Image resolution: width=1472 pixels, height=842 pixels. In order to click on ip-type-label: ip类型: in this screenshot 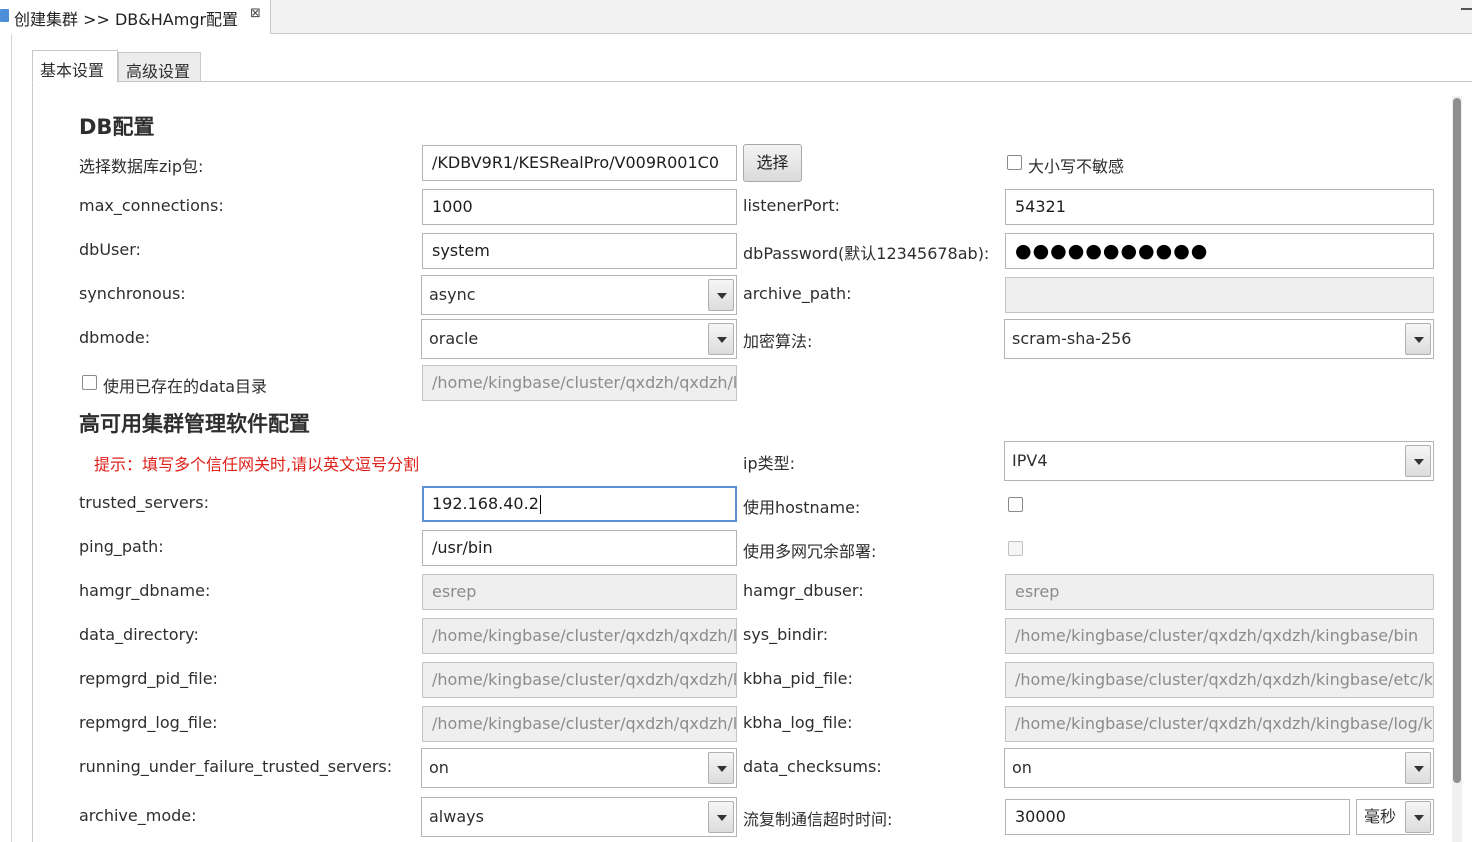, I will do `click(769, 463)`.